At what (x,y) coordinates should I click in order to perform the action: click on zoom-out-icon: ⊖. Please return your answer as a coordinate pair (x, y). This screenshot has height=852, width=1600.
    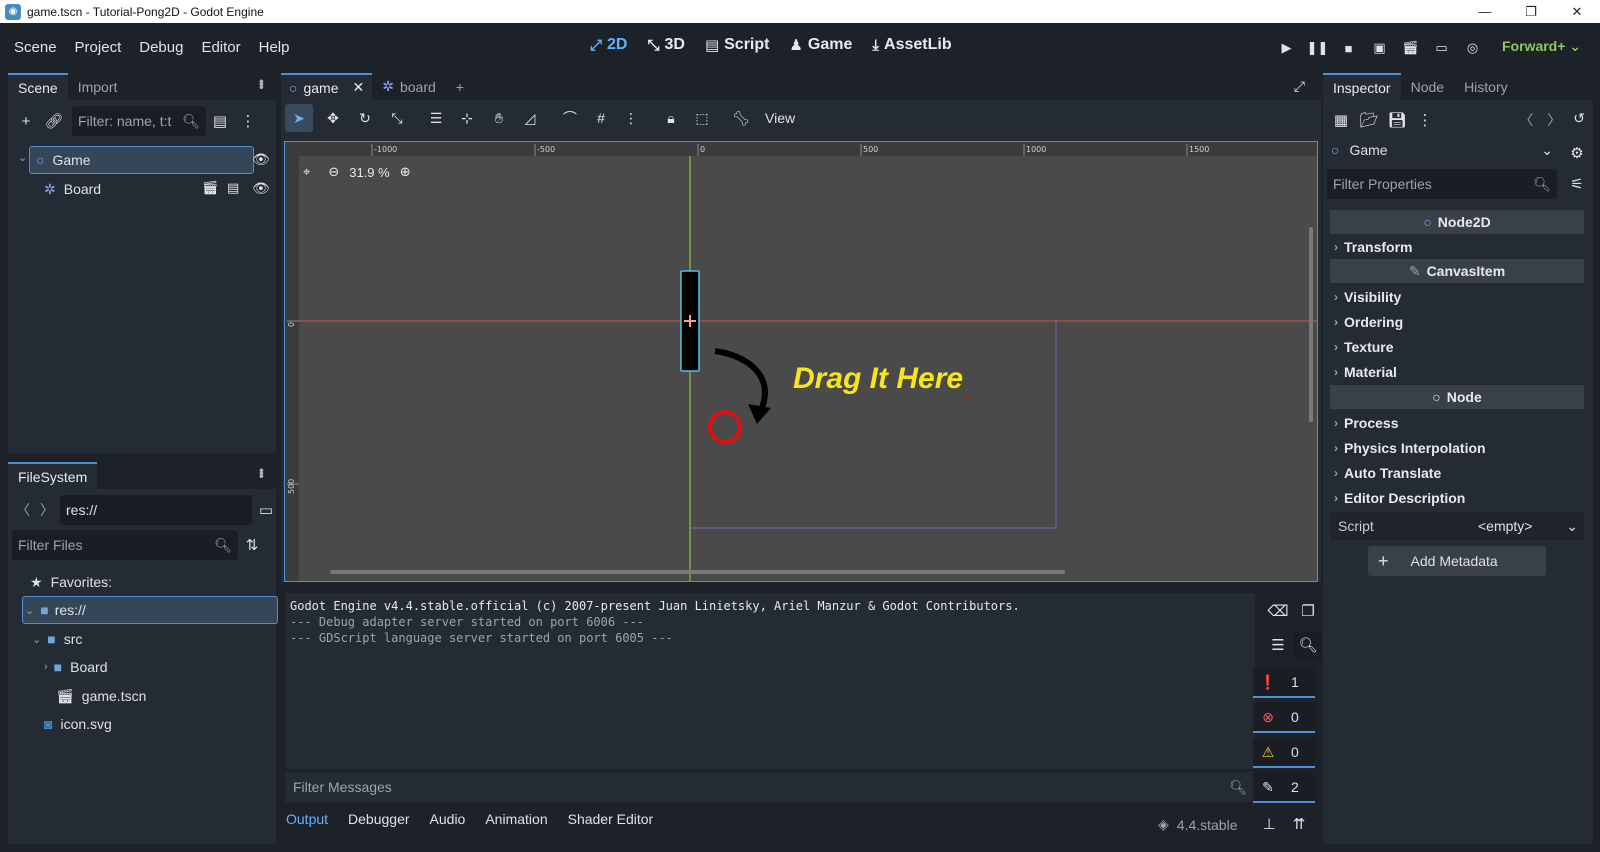
    Looking at the image, I should click on (333, 172).